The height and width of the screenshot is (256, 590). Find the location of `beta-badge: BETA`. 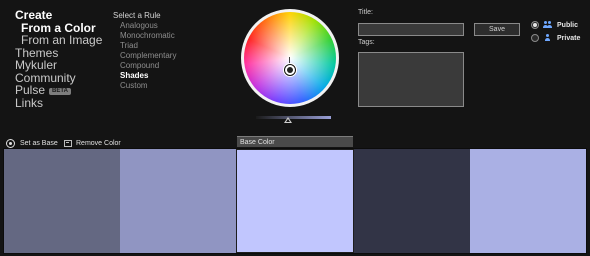

beta-badge: BETA is located at coordinates (60, 91).